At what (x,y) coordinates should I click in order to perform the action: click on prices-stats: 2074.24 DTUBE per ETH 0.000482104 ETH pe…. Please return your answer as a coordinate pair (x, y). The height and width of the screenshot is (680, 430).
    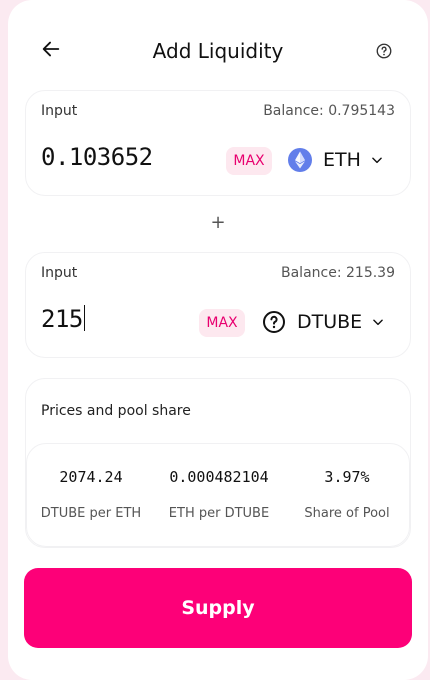
    Looking at the image, I should click on (218, 495).